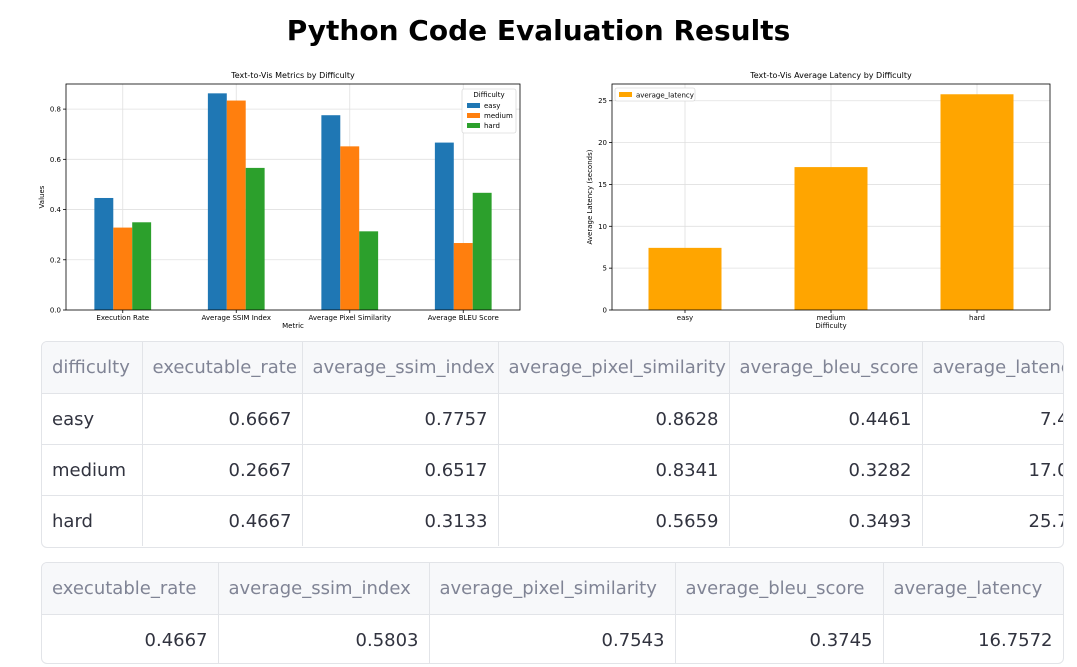  What do you see at coordinates (324, 638) in the screenshot?
I see `table-cell: 0.5803` at bounding box center [324, 638].